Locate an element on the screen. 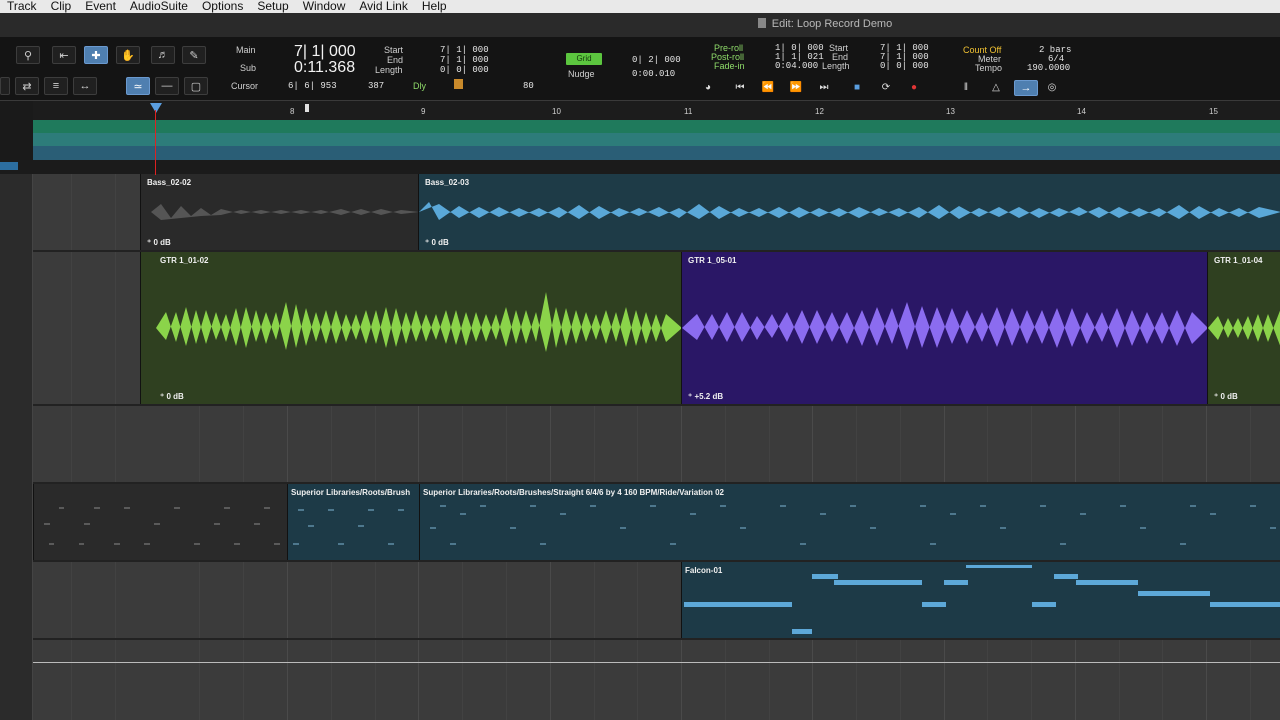  midi-clip-brush: Superior Libraries/Roots/Brush is located at coordinates (353, 522).